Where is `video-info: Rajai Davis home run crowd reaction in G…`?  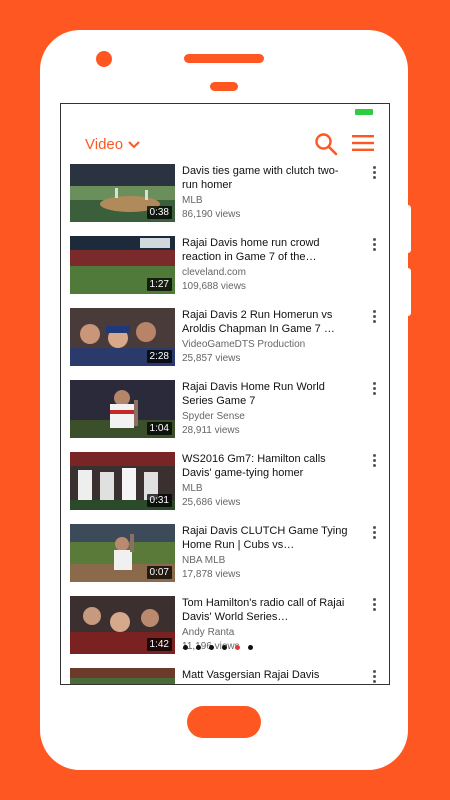
video-info: Rajai Davis home run crowd reaction in G… is located at coordinates (267, 265).